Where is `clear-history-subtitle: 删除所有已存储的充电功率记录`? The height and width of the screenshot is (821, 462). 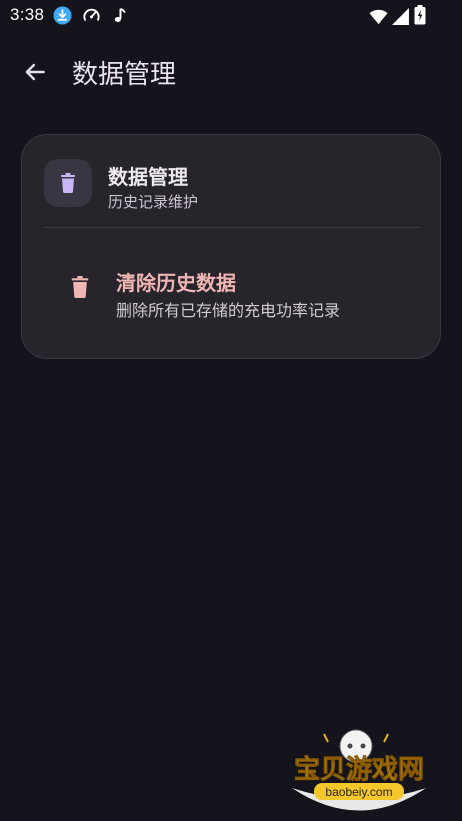 clear-history-subtitle: 删除所有已存储的充电功率记录 is located at coordinates (228, 310).